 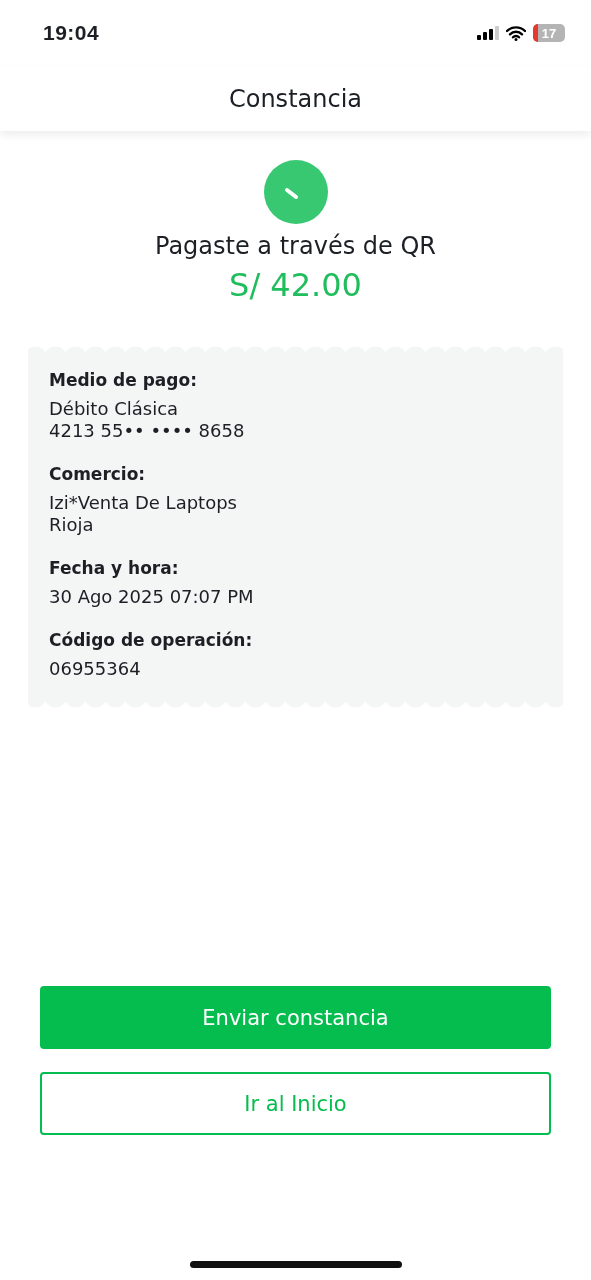 What do you see at coordinates (516, 33) in the screenshot?
I see `wifi-icon` at bounding box center [516, 33].